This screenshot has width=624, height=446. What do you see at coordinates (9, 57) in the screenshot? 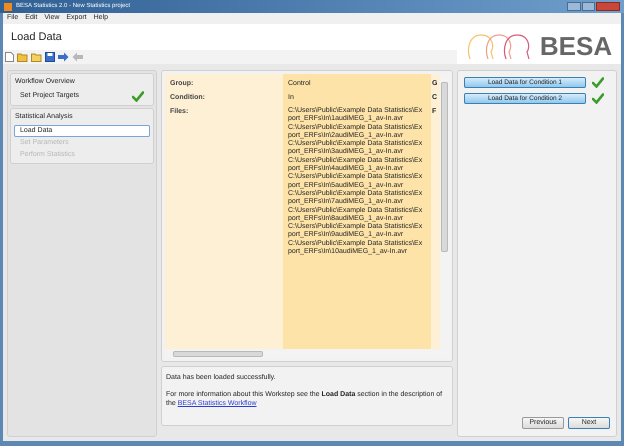
I see `new-document-icon` at bounding box center [9, 57].